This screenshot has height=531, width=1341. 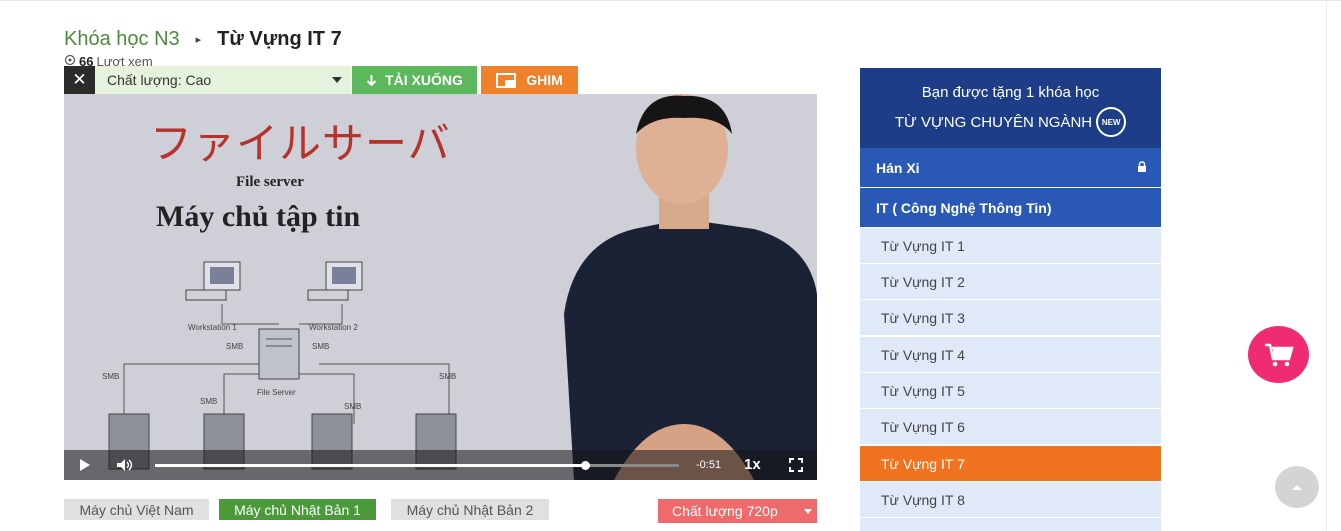 I want to click on lesson-item: Từ Vựng IT 1, so click(x=1010, y=245).